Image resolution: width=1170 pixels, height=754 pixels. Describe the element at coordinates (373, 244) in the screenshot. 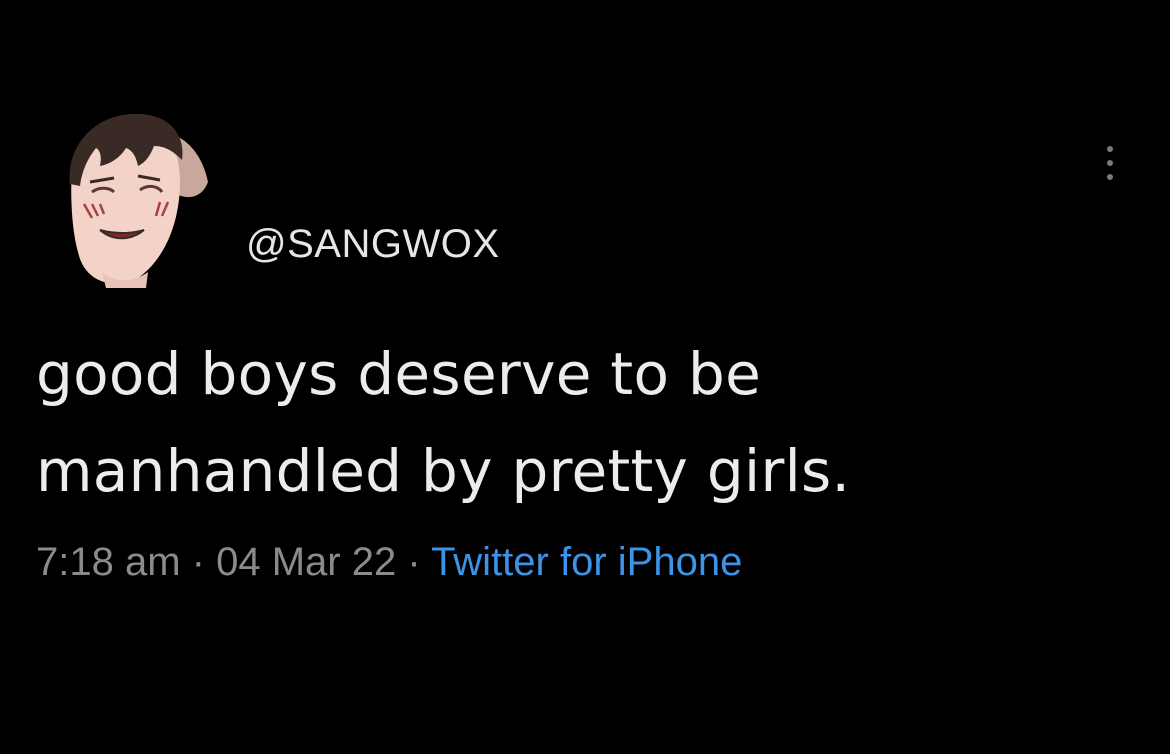

I see `user-handle: @SANGWOX` at that location.